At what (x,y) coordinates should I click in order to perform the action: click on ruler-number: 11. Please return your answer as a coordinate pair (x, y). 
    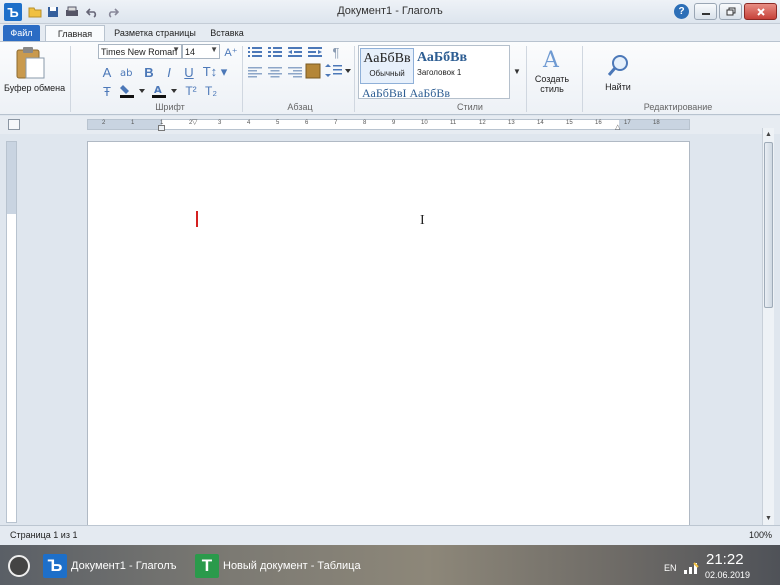
    Looking at the image, I should click on (453, 123).